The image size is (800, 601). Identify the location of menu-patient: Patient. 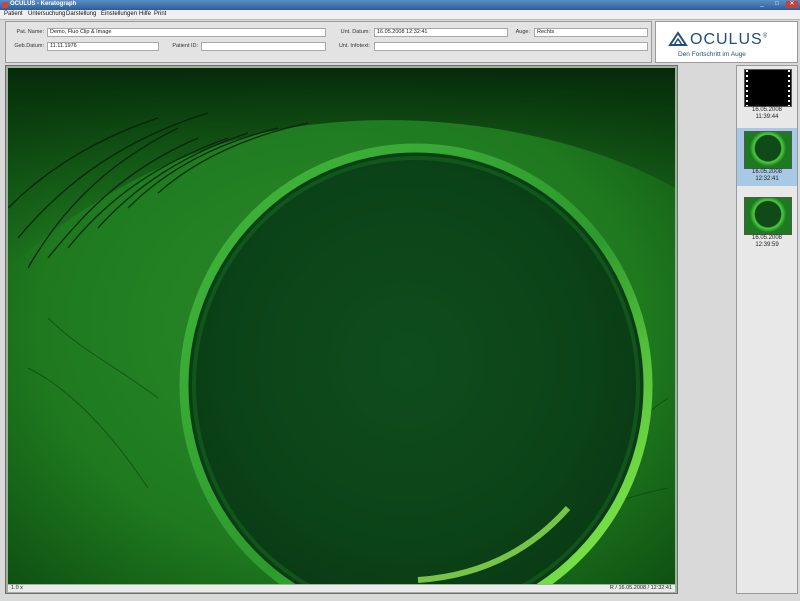
(13, 14).